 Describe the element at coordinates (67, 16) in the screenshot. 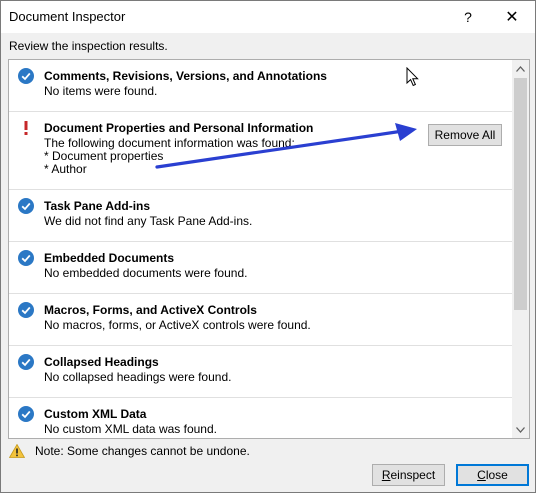

I see `window-title: Document Inspector` at that location.